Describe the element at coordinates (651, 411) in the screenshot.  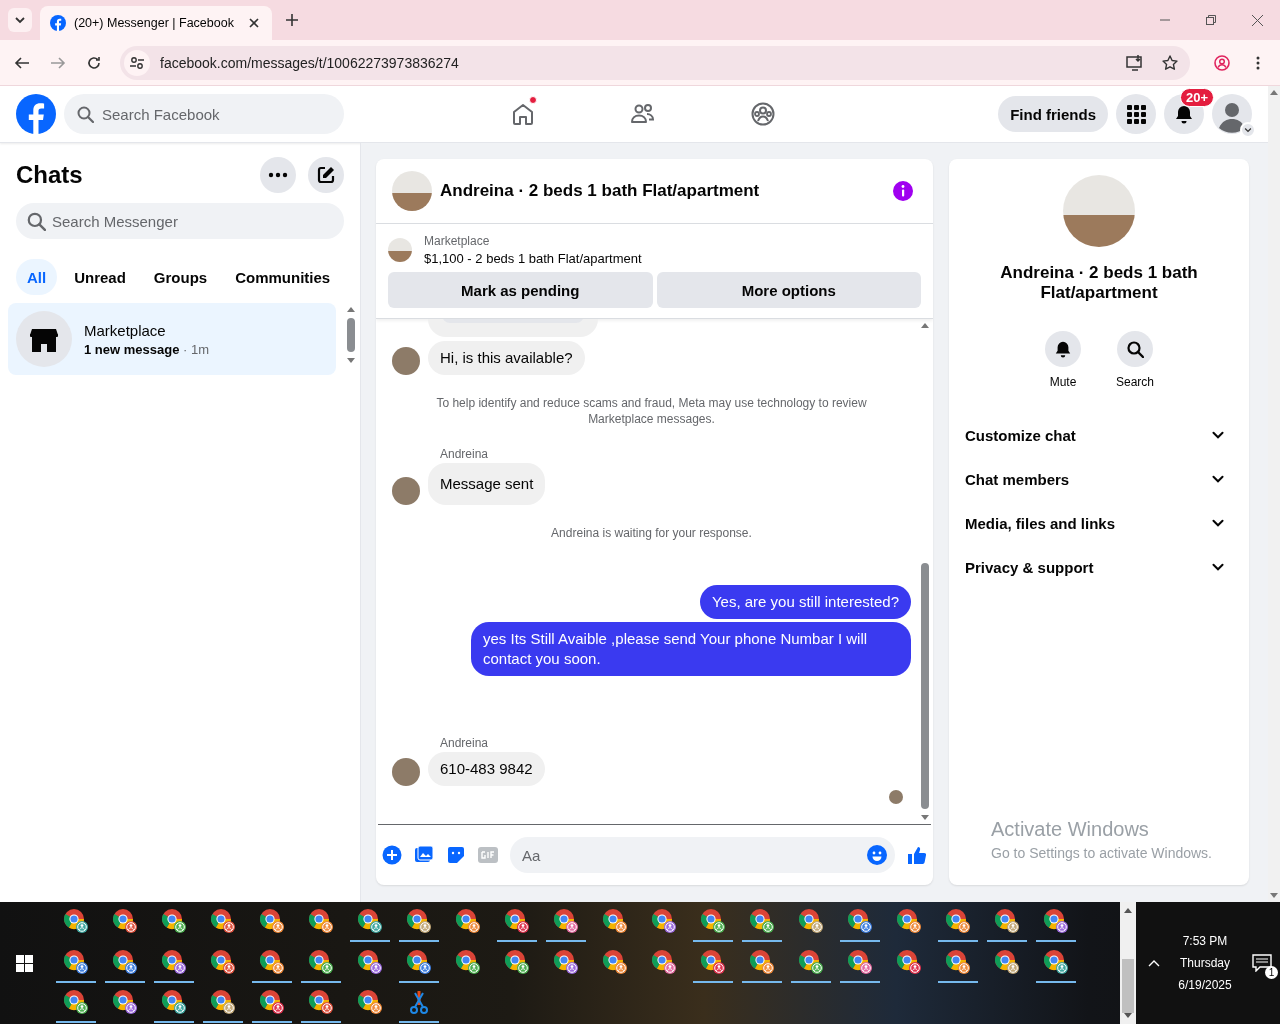
I see `system-notice: To help identify and reduce scams and fraud, Meta may use technology to review Marketplace messages.` at that location.